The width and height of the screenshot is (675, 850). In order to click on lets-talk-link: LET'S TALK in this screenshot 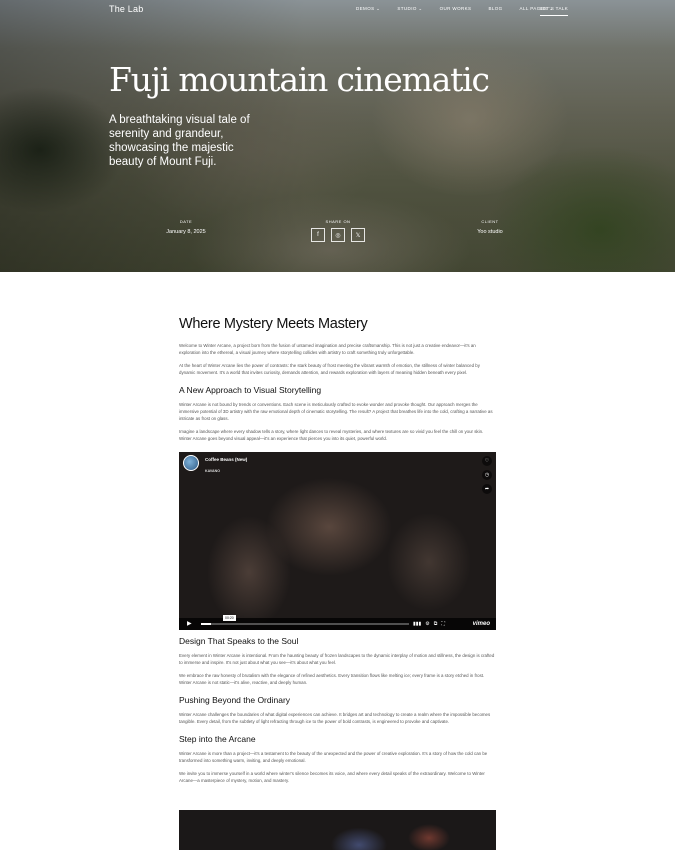, I will do `click(554, 11)`.